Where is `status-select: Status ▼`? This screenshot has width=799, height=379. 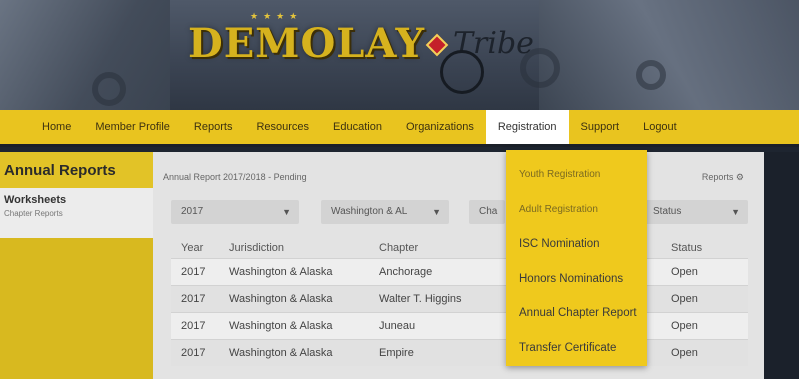 status-select: Status ▼ is located at coordinates (695, 212).